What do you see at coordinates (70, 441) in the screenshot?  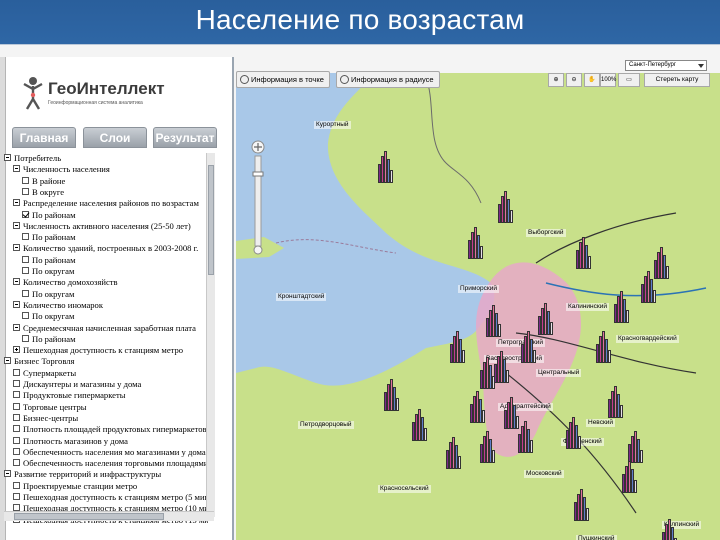 I see `tree-item: Плотность магазинов у дома` at bounding box center [70, 441].